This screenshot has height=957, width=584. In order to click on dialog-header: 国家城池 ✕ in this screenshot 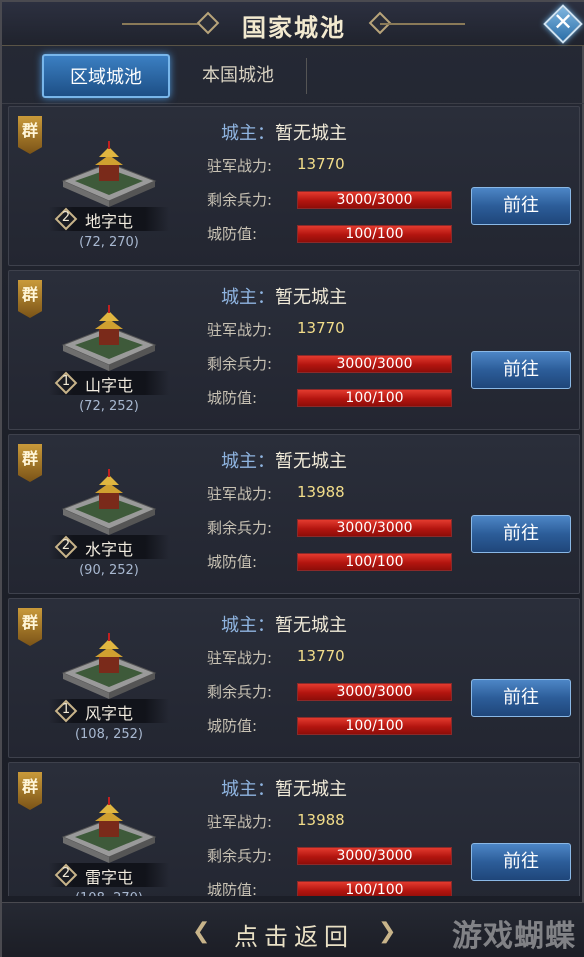, I will do `click(293, 24)`.